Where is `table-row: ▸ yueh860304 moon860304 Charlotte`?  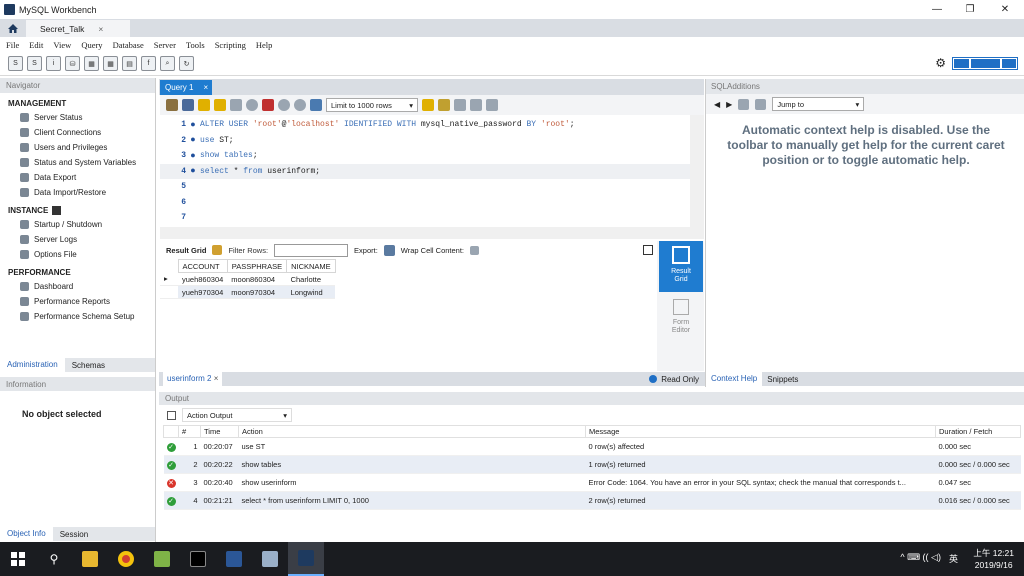 table-row: ▸ yueh860304 moon860304 Charlotte is located at coordinates (248, 279).